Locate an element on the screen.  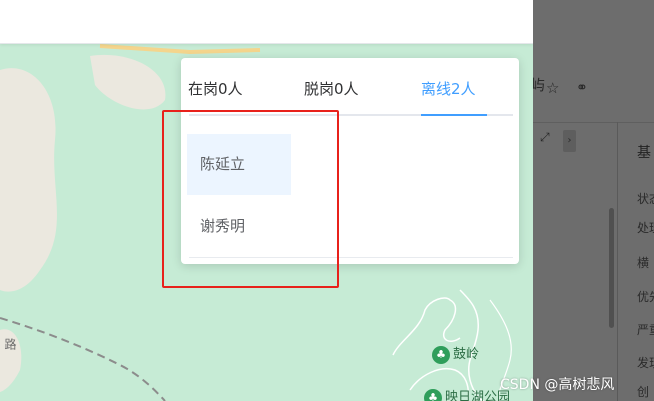
field-label: 横 is located at coordinates (643, 263).